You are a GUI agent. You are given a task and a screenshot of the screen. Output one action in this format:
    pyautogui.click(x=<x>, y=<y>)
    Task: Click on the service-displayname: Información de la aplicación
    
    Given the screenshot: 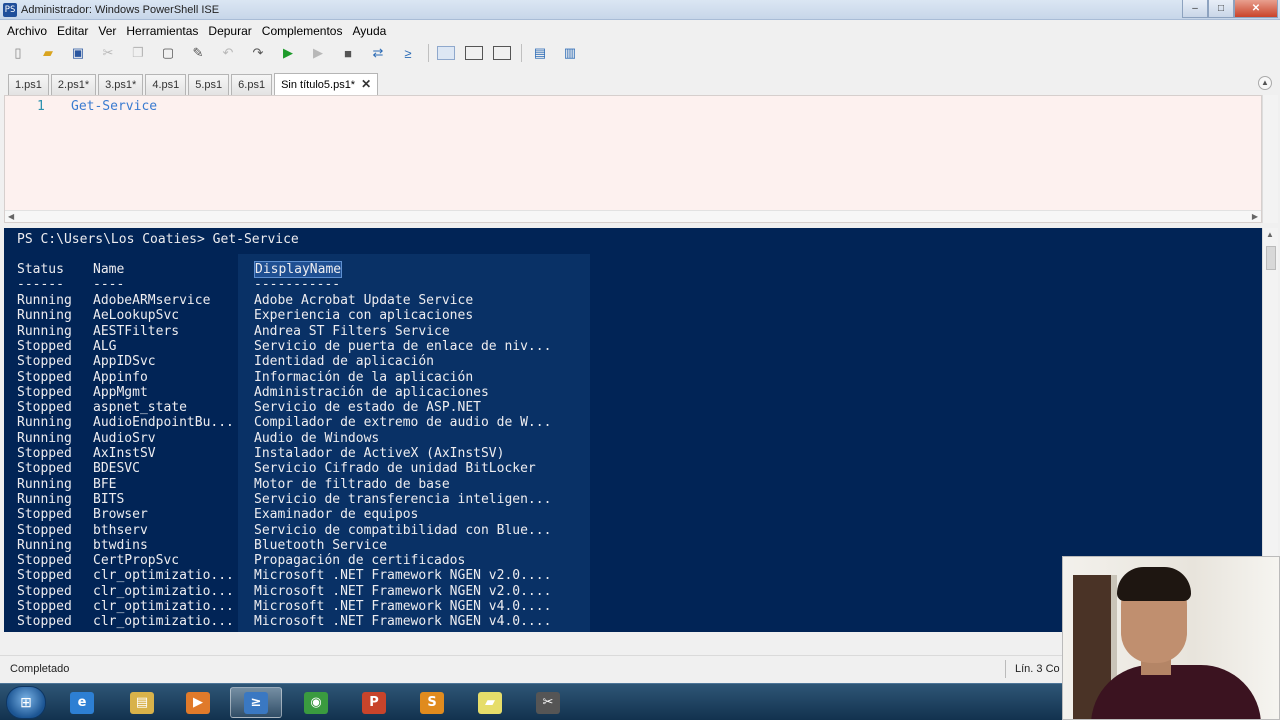 What is the action you would take?
    pyautogui.click(x=364, y=377)
    